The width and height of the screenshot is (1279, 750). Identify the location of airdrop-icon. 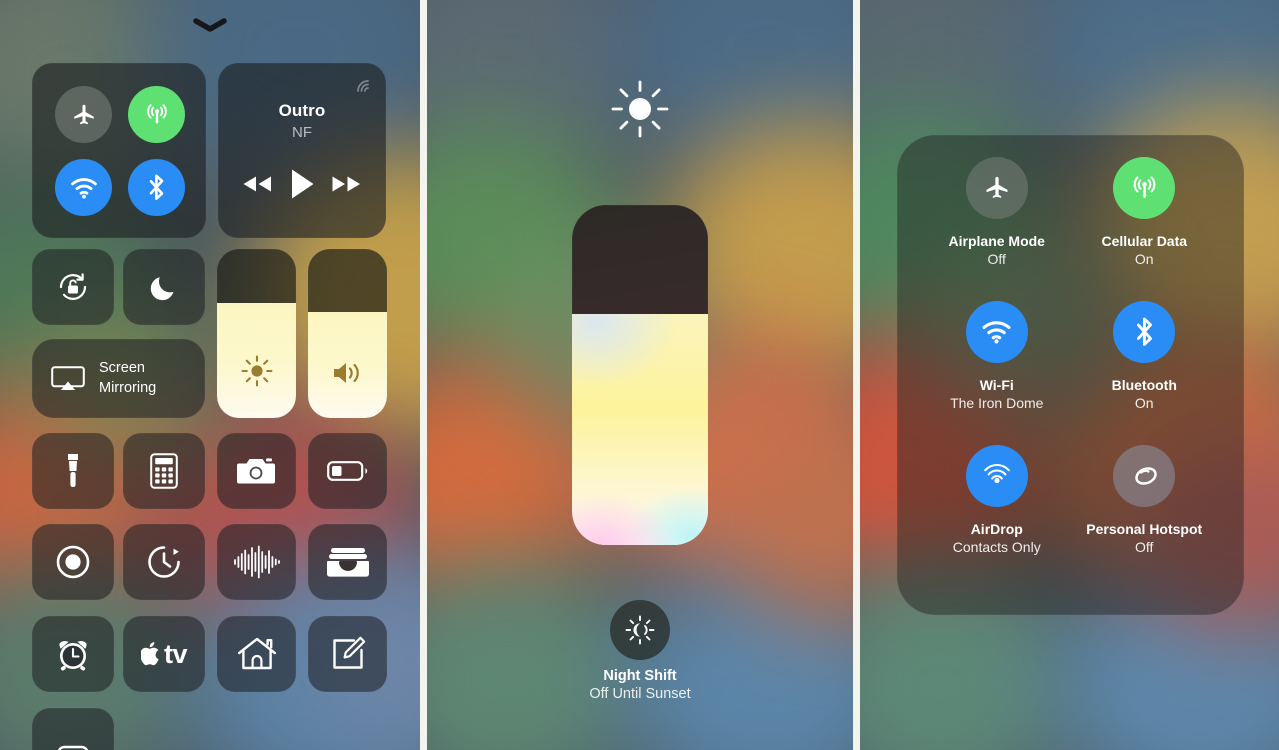
(996, 476).